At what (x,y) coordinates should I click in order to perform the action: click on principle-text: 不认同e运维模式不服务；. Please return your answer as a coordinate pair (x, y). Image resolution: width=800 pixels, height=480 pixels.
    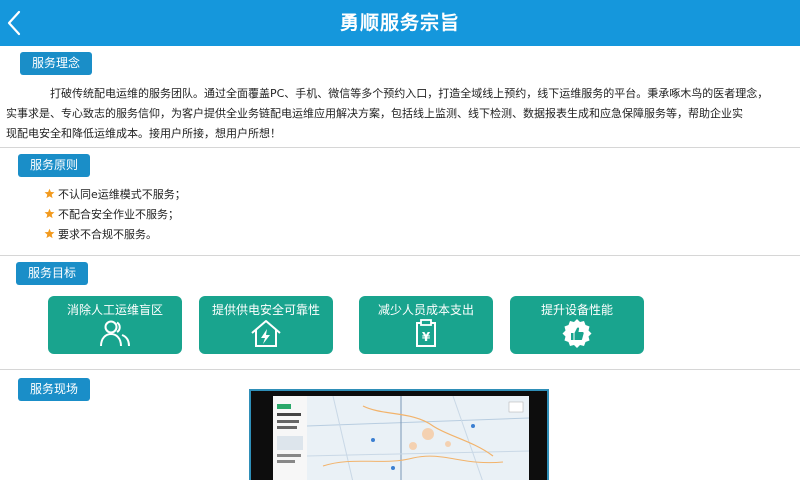
    Looking at the image, I should click on (122, 194).